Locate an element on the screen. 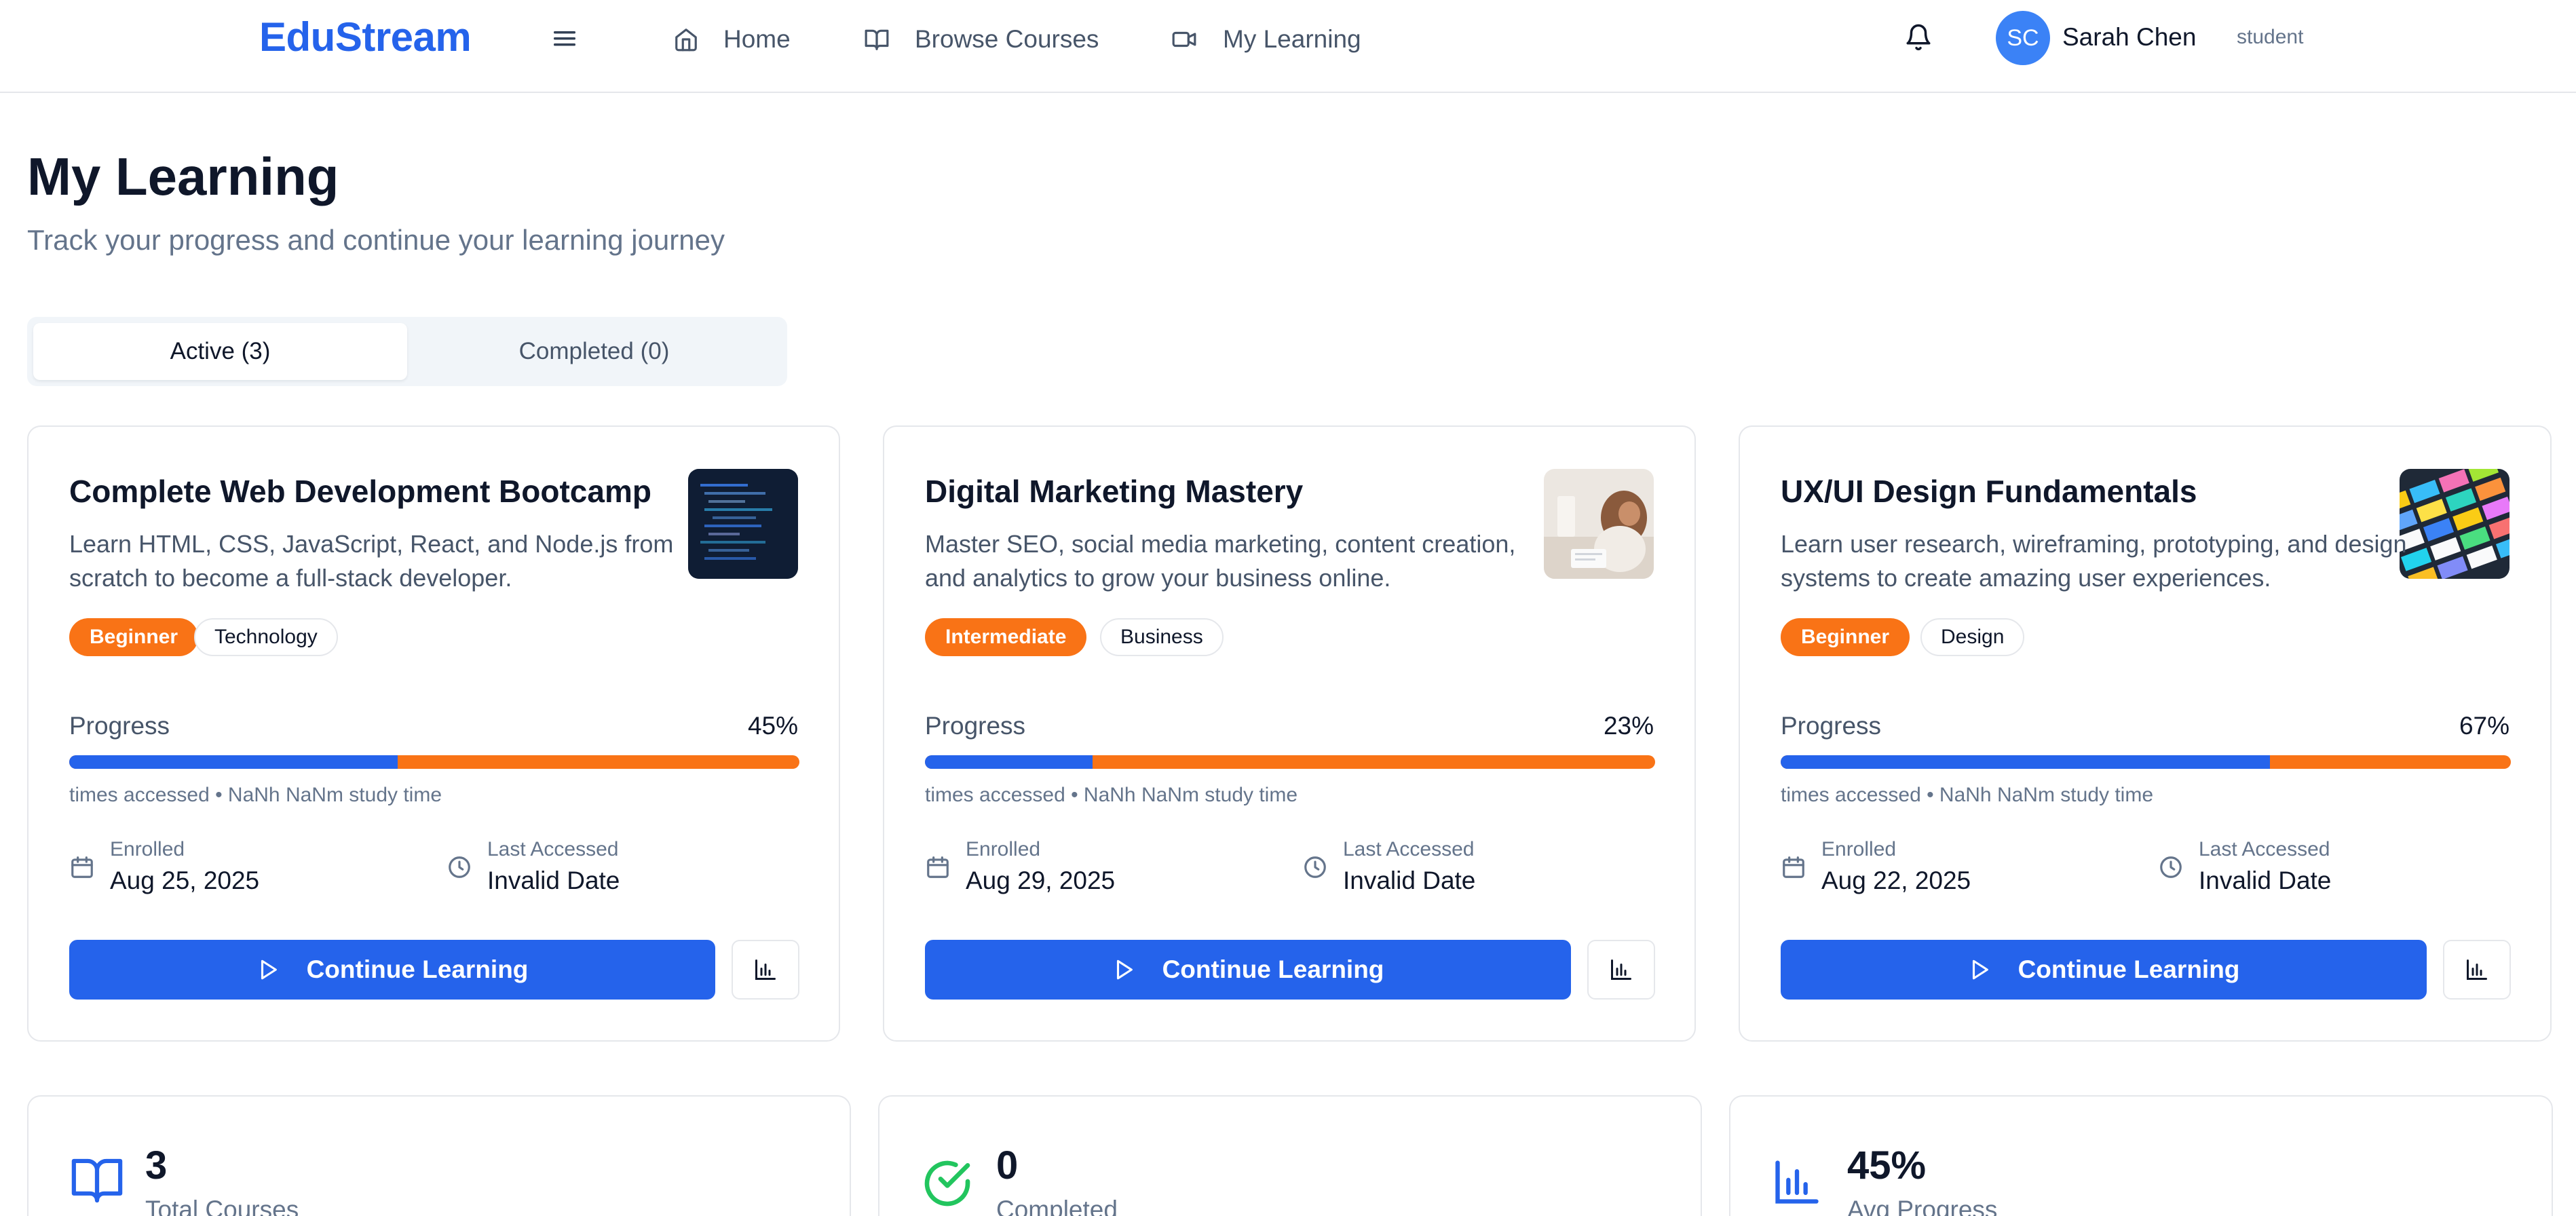 The height and width of the screenshot is (1216, 2576). stat-card-completed: 0 Completed is located at coordinates (1290, 1155).